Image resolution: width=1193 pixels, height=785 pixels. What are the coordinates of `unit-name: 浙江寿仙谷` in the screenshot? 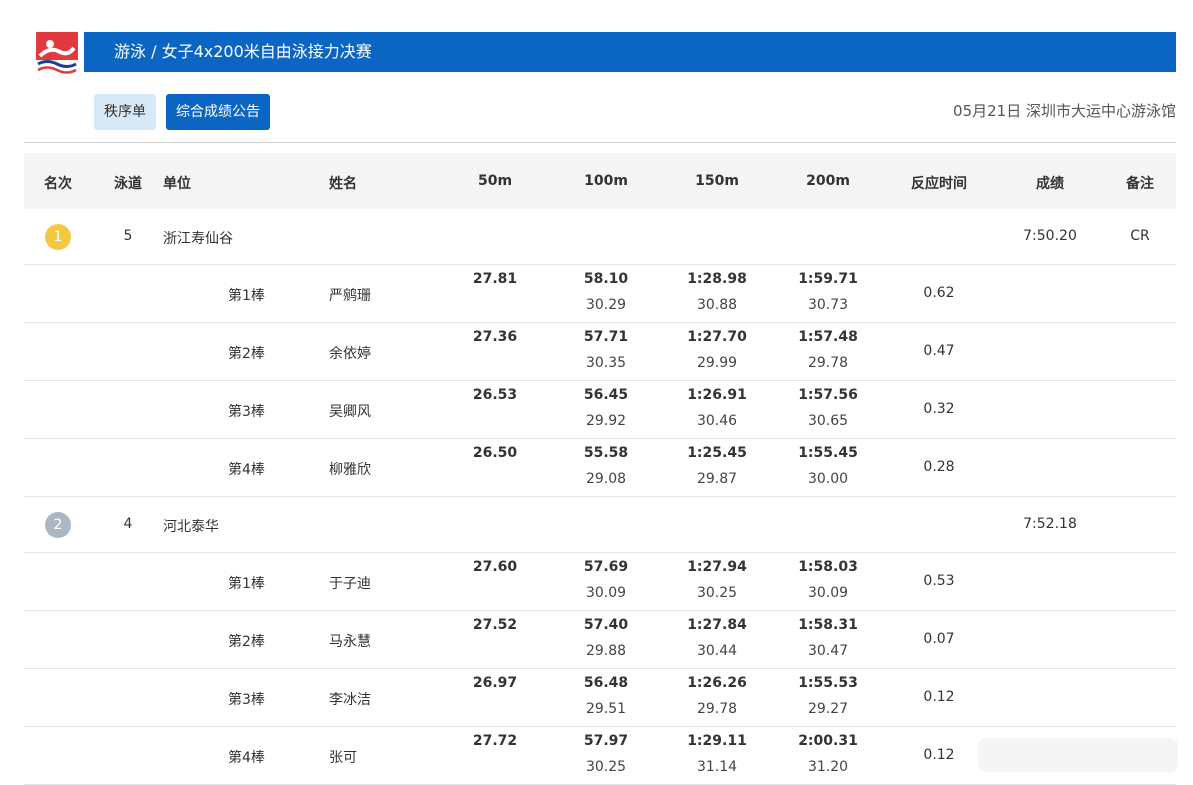 It's located at (198, 239).